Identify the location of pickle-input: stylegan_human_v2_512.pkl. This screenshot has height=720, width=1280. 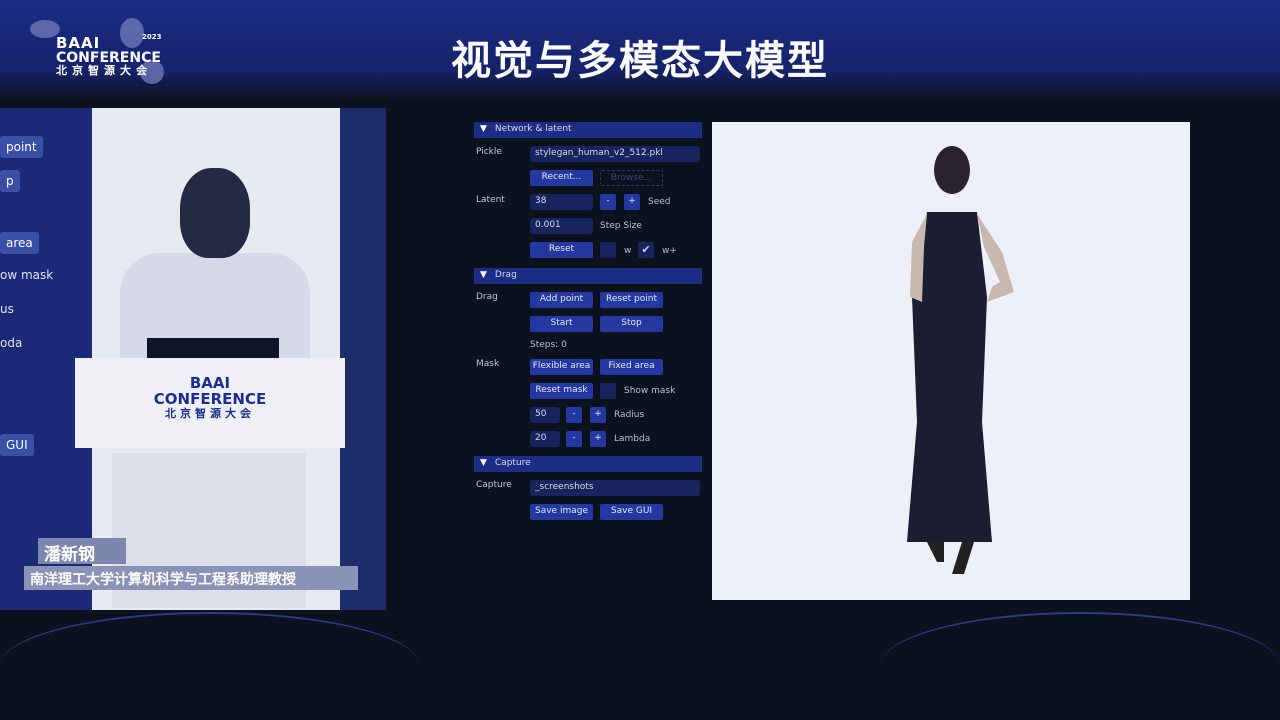
(615, 154).